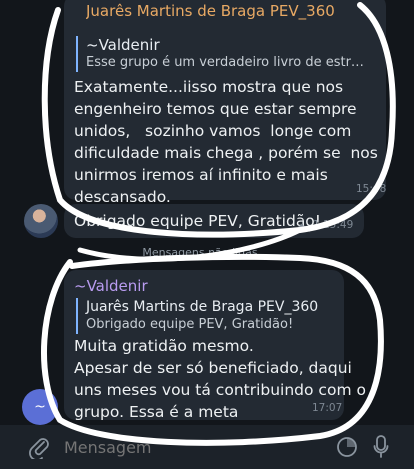  Describe the element at coordinates (215, 109) in the screenshot. I see `message-line: engenheiro temos que estar sempre` at that location.